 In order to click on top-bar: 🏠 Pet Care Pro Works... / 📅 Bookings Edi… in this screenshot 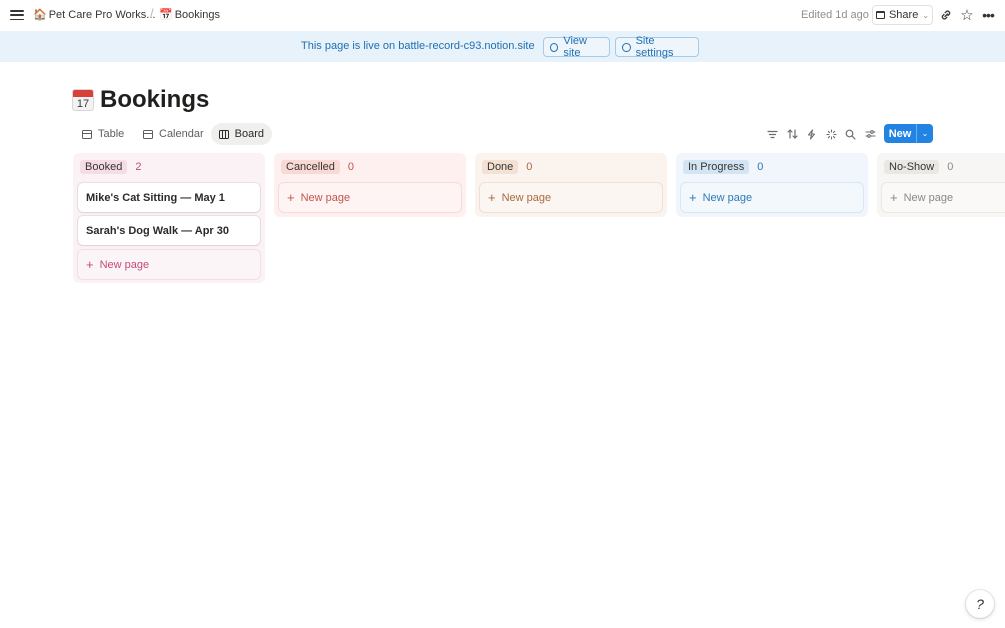, I will do `click(502, 15)`.